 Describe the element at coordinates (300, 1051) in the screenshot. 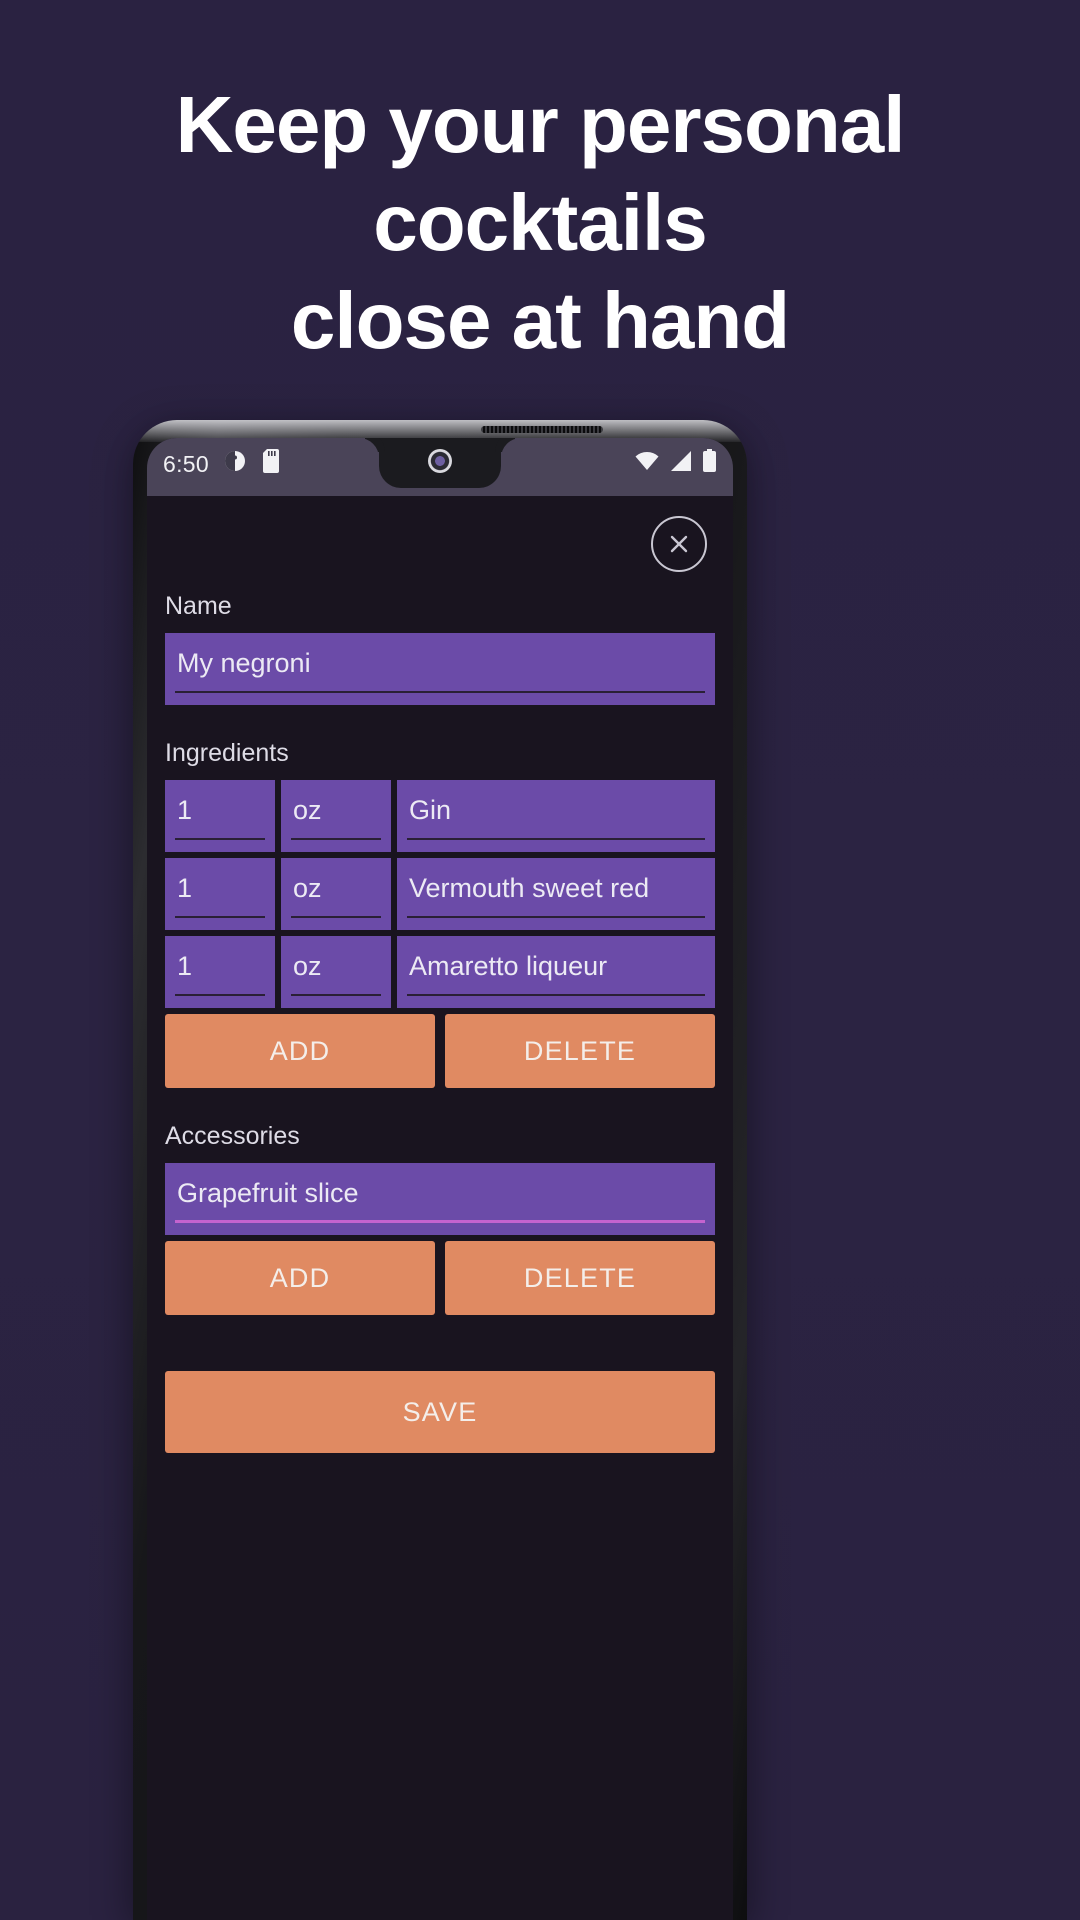

I see `ingredient-add-button: ADD` at that location.